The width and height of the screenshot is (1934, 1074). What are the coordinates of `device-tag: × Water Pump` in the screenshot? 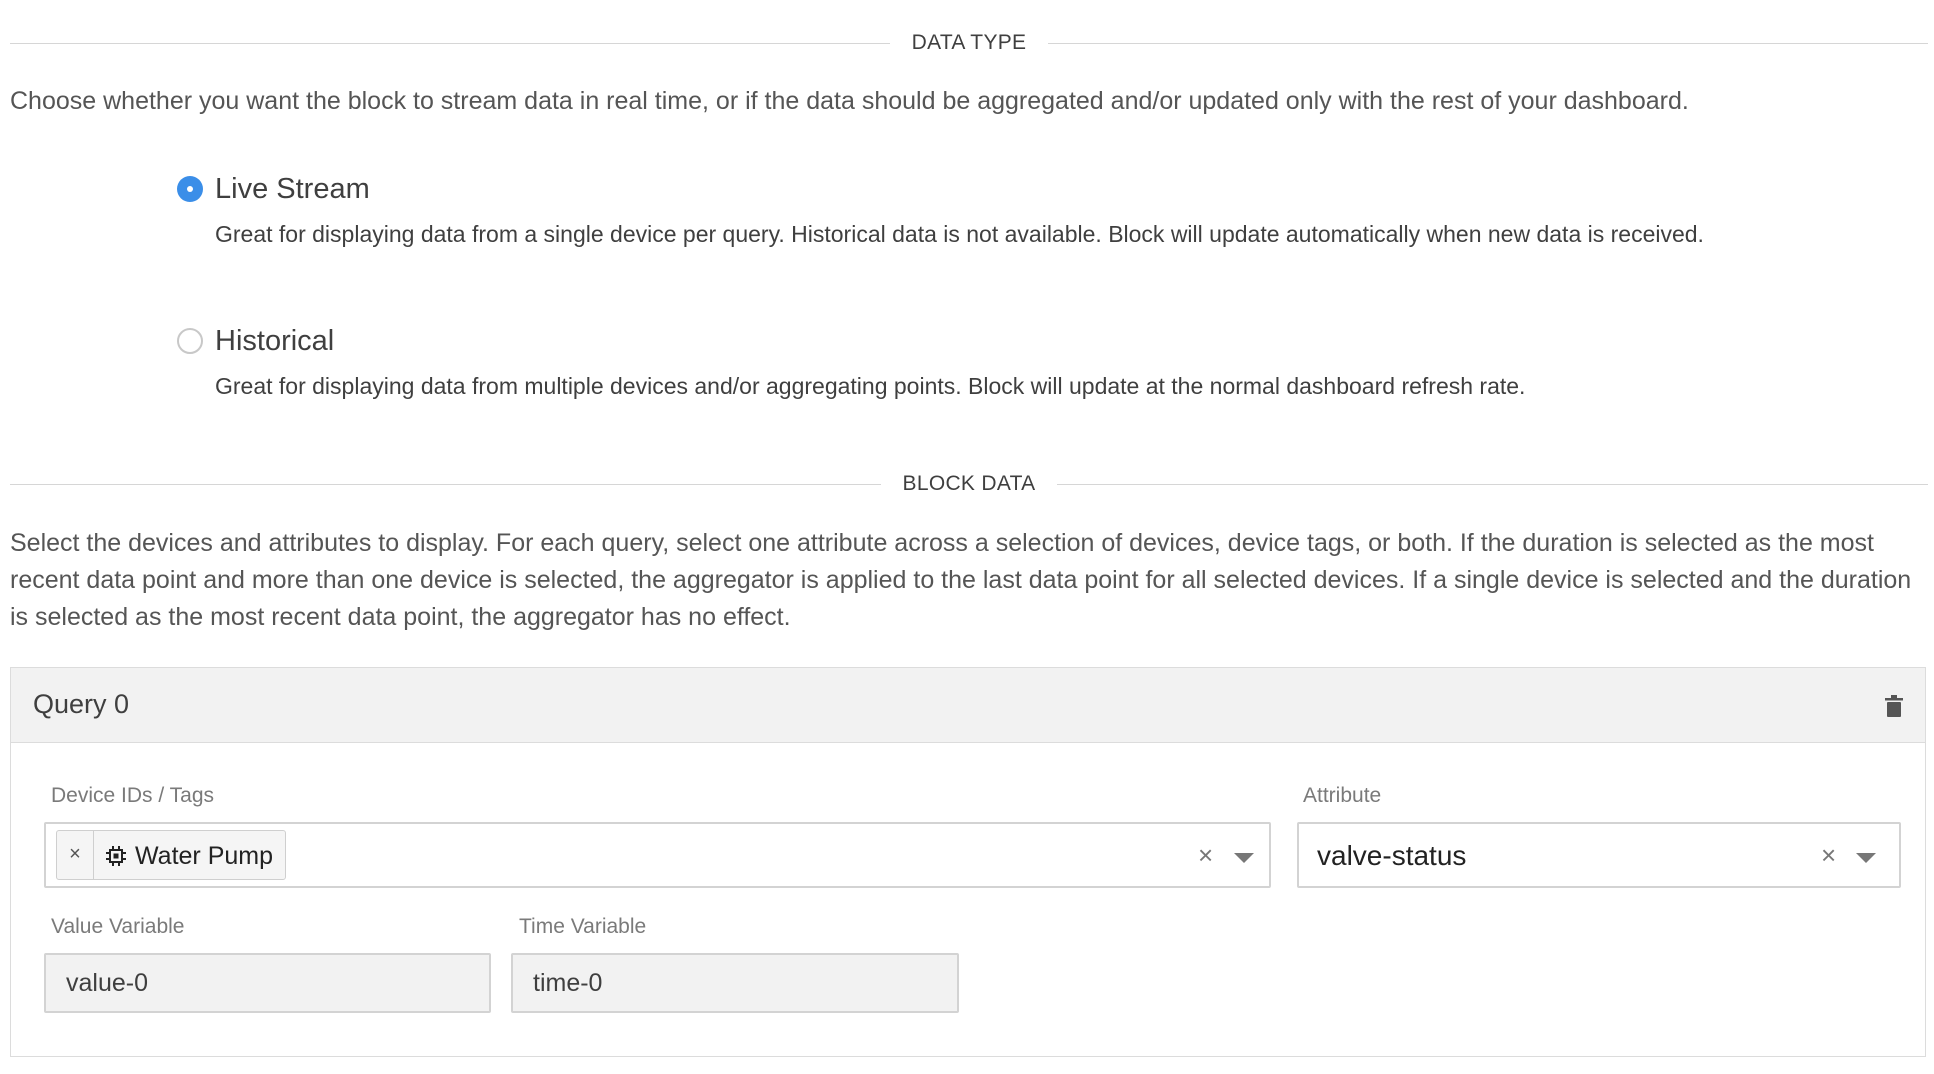 It's located at (171, 855).